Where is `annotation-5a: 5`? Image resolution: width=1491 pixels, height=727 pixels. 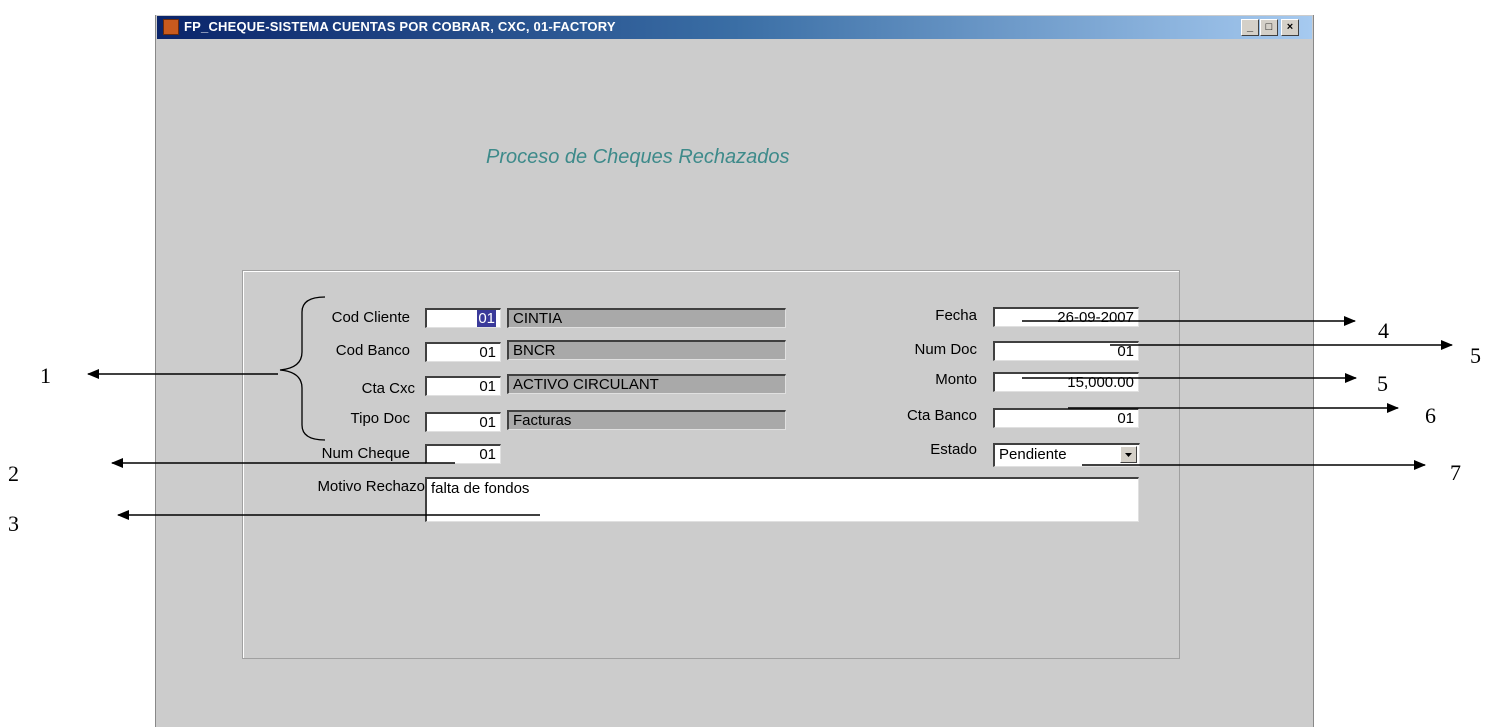 annotation-5a: 5 is located at coordinates (1475, 355).